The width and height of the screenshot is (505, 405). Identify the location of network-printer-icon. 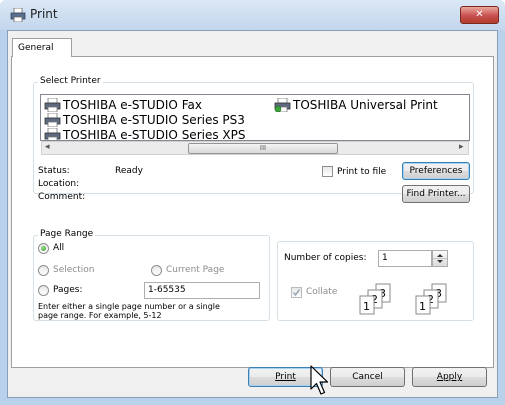
(282, 105).